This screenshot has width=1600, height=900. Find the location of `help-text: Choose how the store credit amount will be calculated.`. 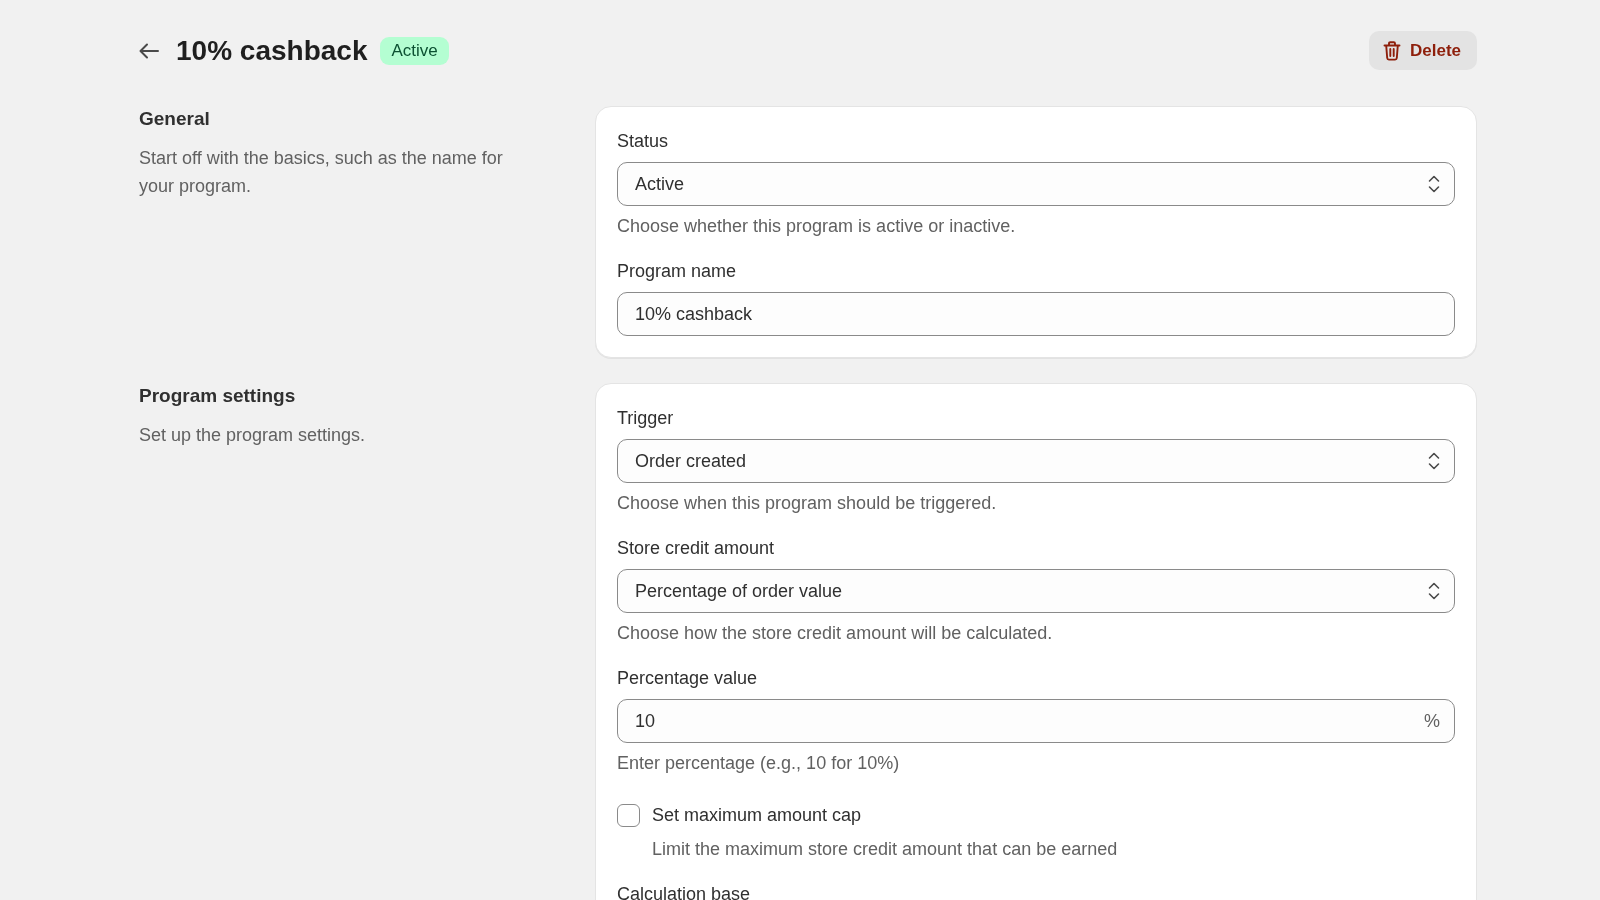

help-text: Choose how the store credit amount will be calculated. is located at coordinates (835, 633).